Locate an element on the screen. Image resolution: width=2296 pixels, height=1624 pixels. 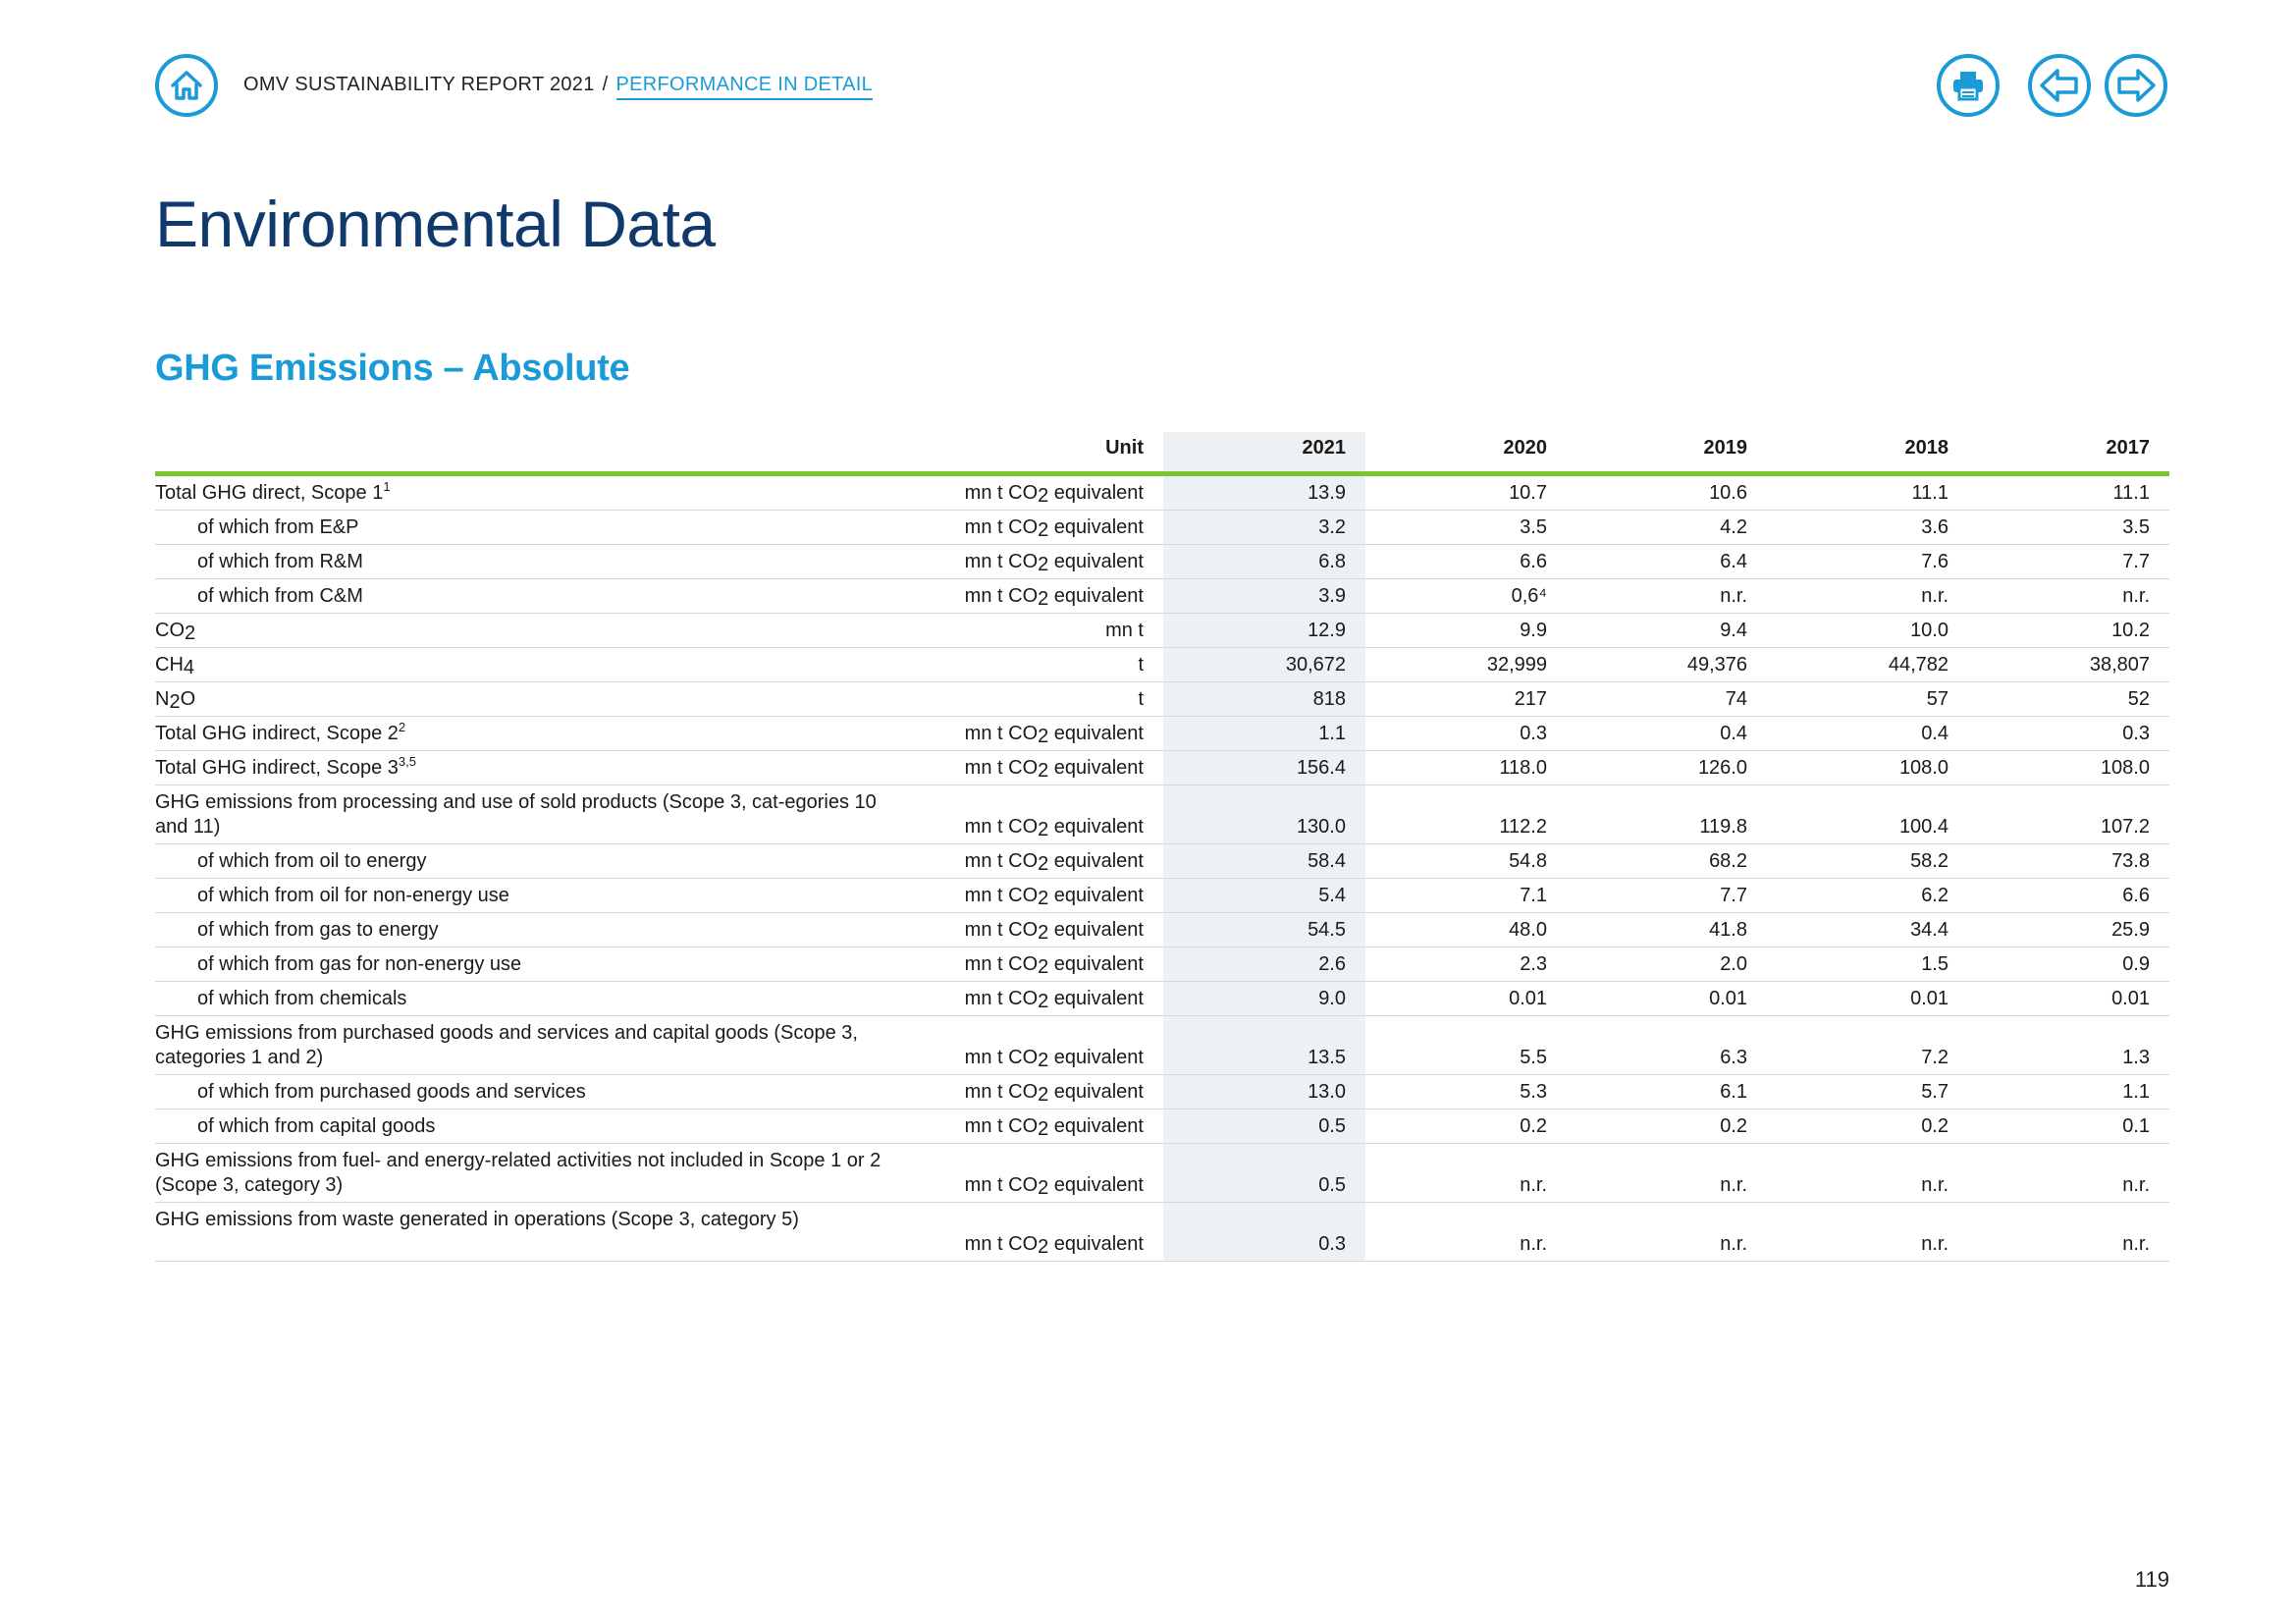
row-value: 54.8 is located at coordinates (1528, 861).